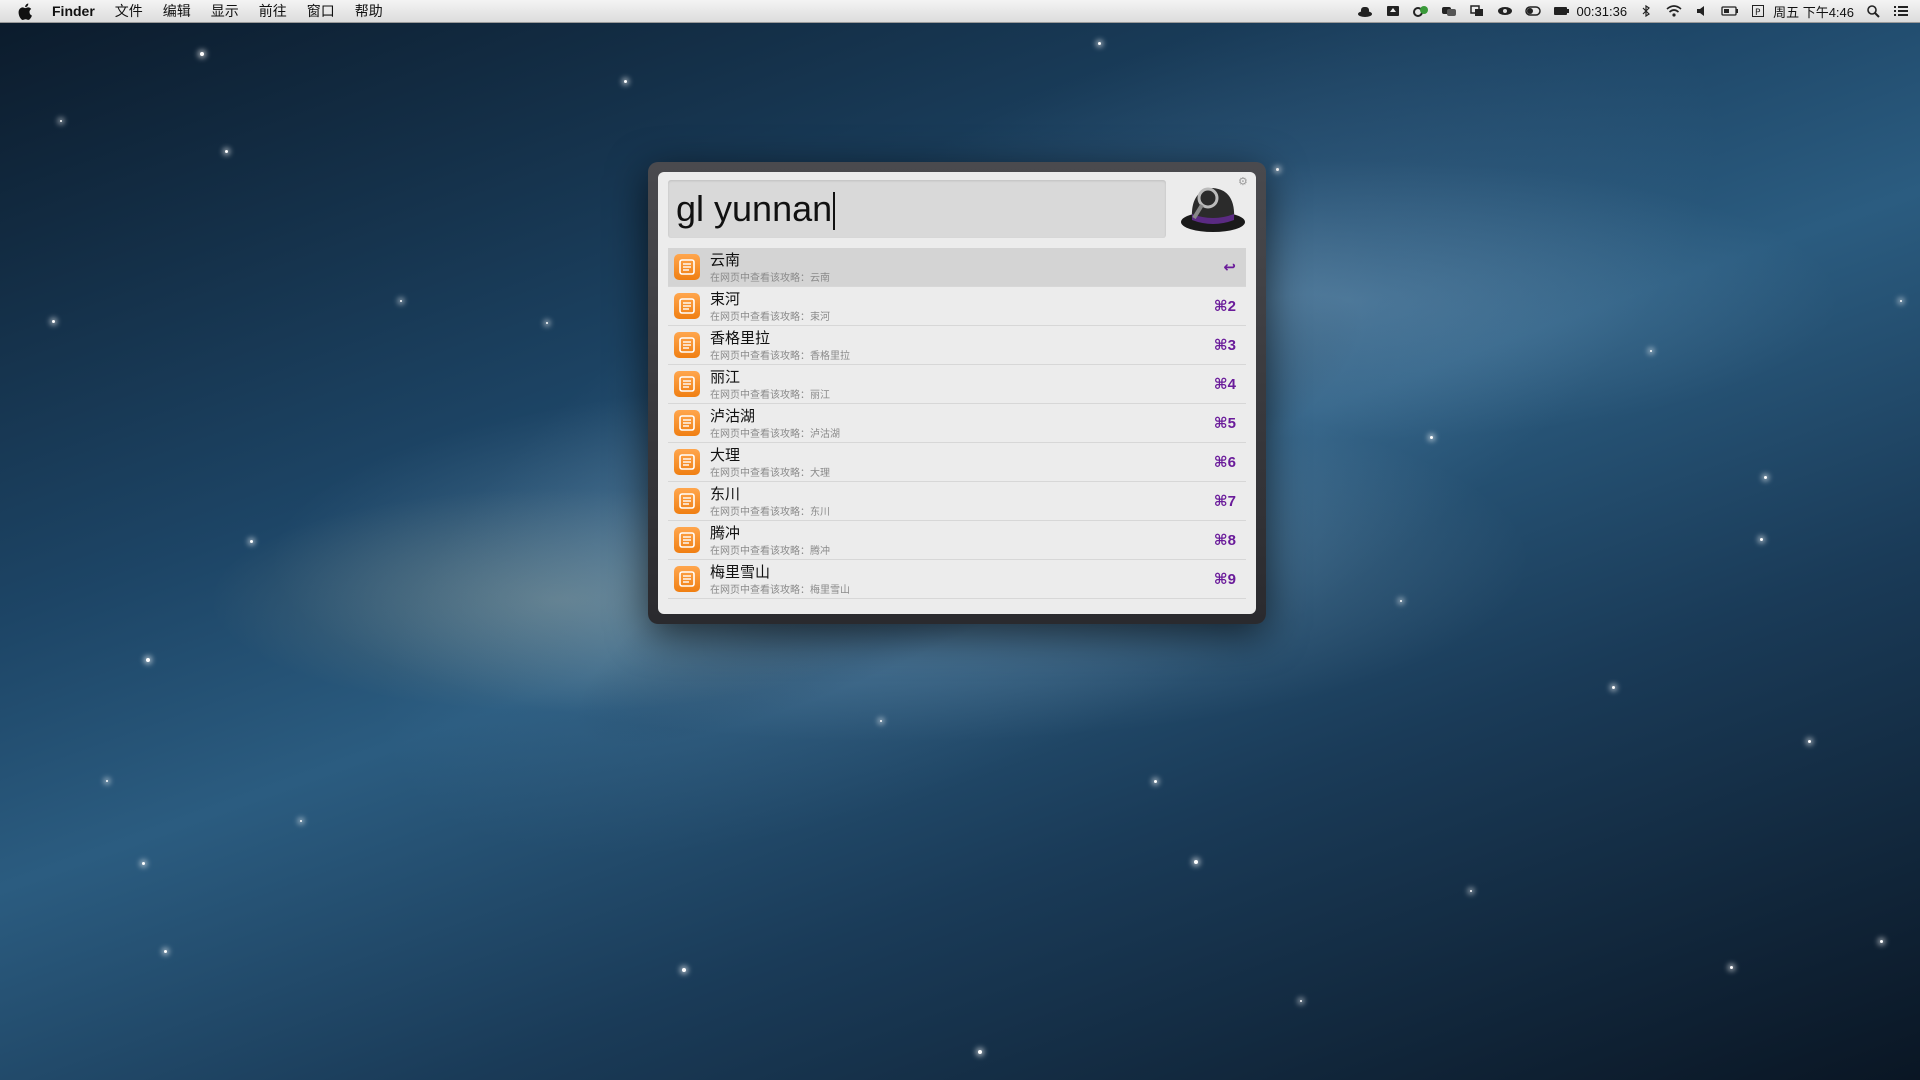 The image size is (1920, 1080). Describe the element at coordinates (780, 356) in the screenshot. I see `result-subtitle: 在网页中查看该攻略：香格里拉` at that location.